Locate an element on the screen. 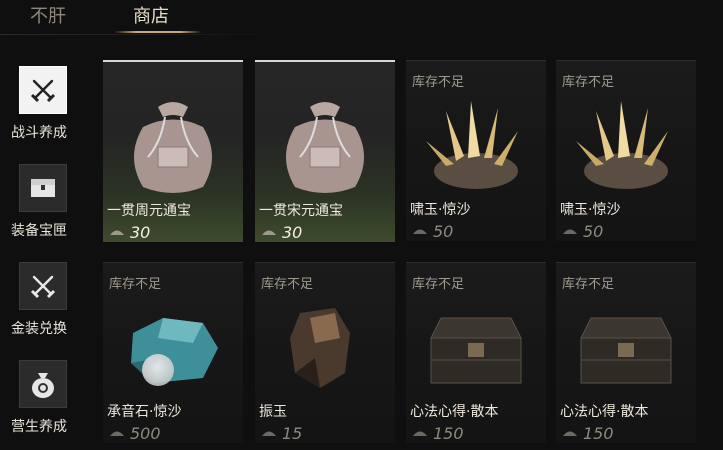 The width and height of the screenshot is (723, 450). item-name: 振玉 is located at coordinates (273, 412).